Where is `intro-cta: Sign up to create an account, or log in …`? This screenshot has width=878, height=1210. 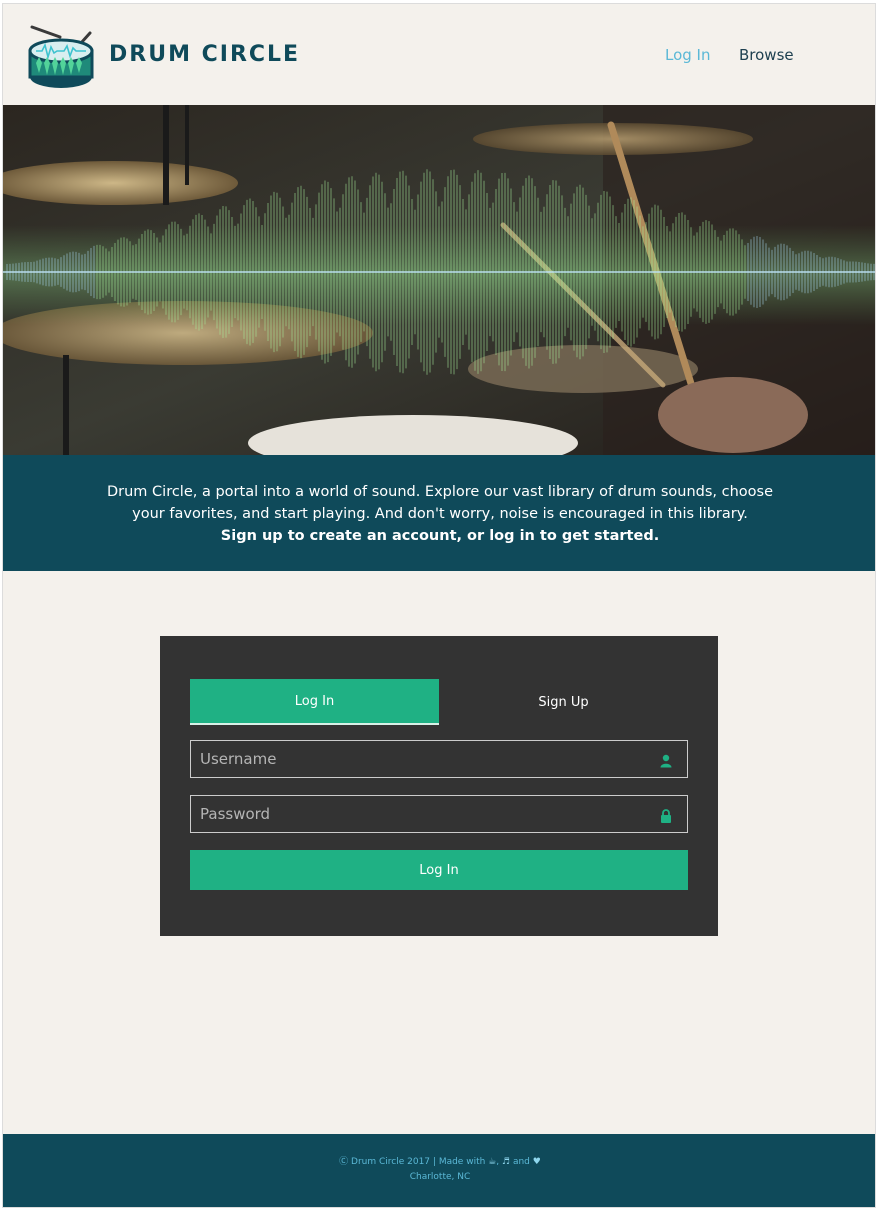 intro-cta: Sign up to create an account, or log in … is located at coordinates (440, 536).